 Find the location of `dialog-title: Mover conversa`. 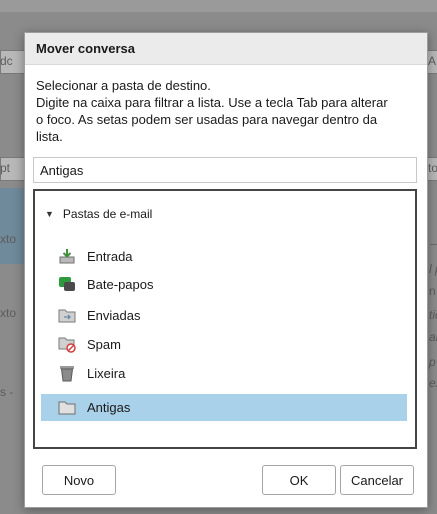

dialog-title: Mover conversa is located at coordinates (85, 48).